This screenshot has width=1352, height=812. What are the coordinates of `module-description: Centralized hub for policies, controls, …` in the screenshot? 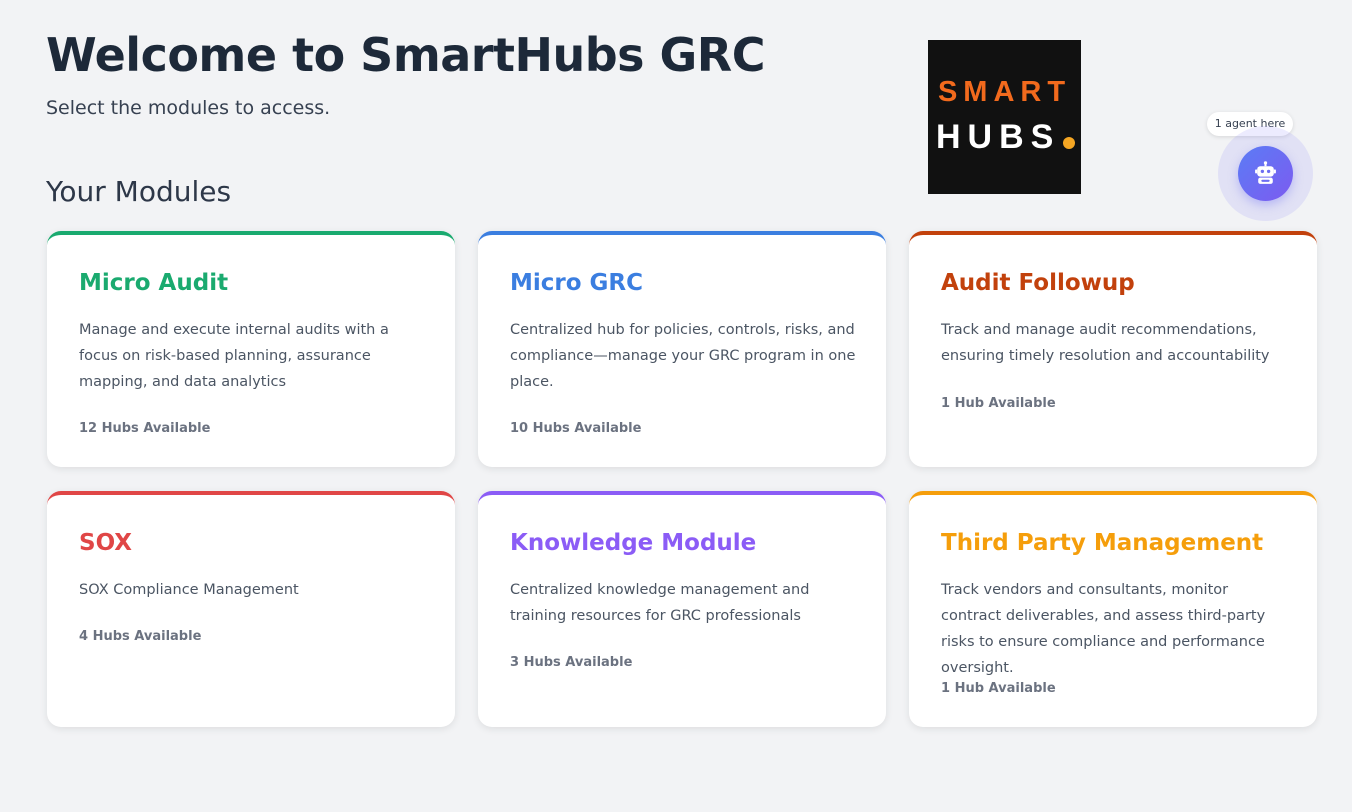 It's located at (683, 356).